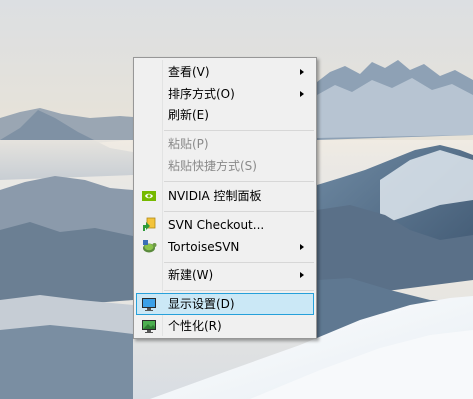 The image size is (473, 399). I want to click on menu-item-refresh-label: 刷新(E), so click(188, 115).